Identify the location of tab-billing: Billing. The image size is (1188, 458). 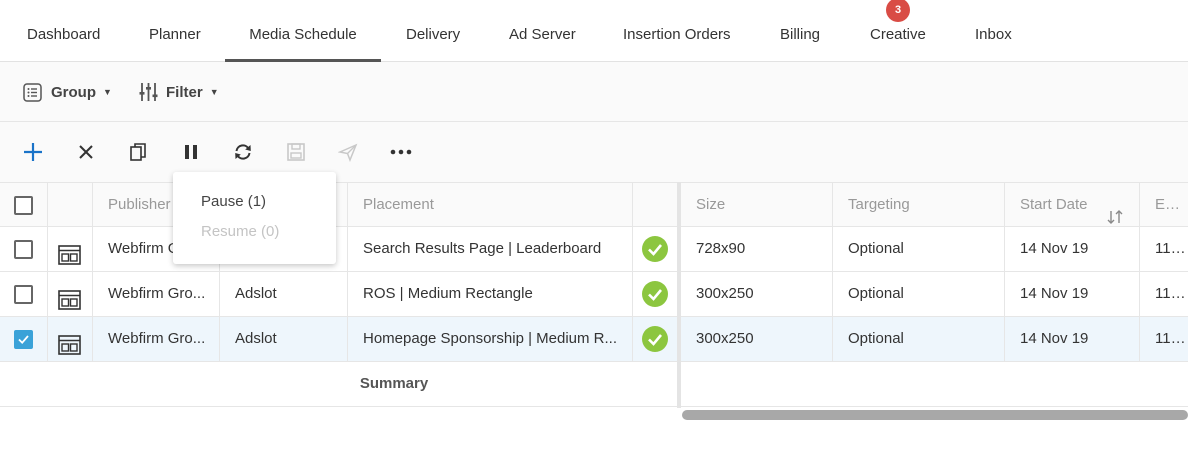
(800, 31).